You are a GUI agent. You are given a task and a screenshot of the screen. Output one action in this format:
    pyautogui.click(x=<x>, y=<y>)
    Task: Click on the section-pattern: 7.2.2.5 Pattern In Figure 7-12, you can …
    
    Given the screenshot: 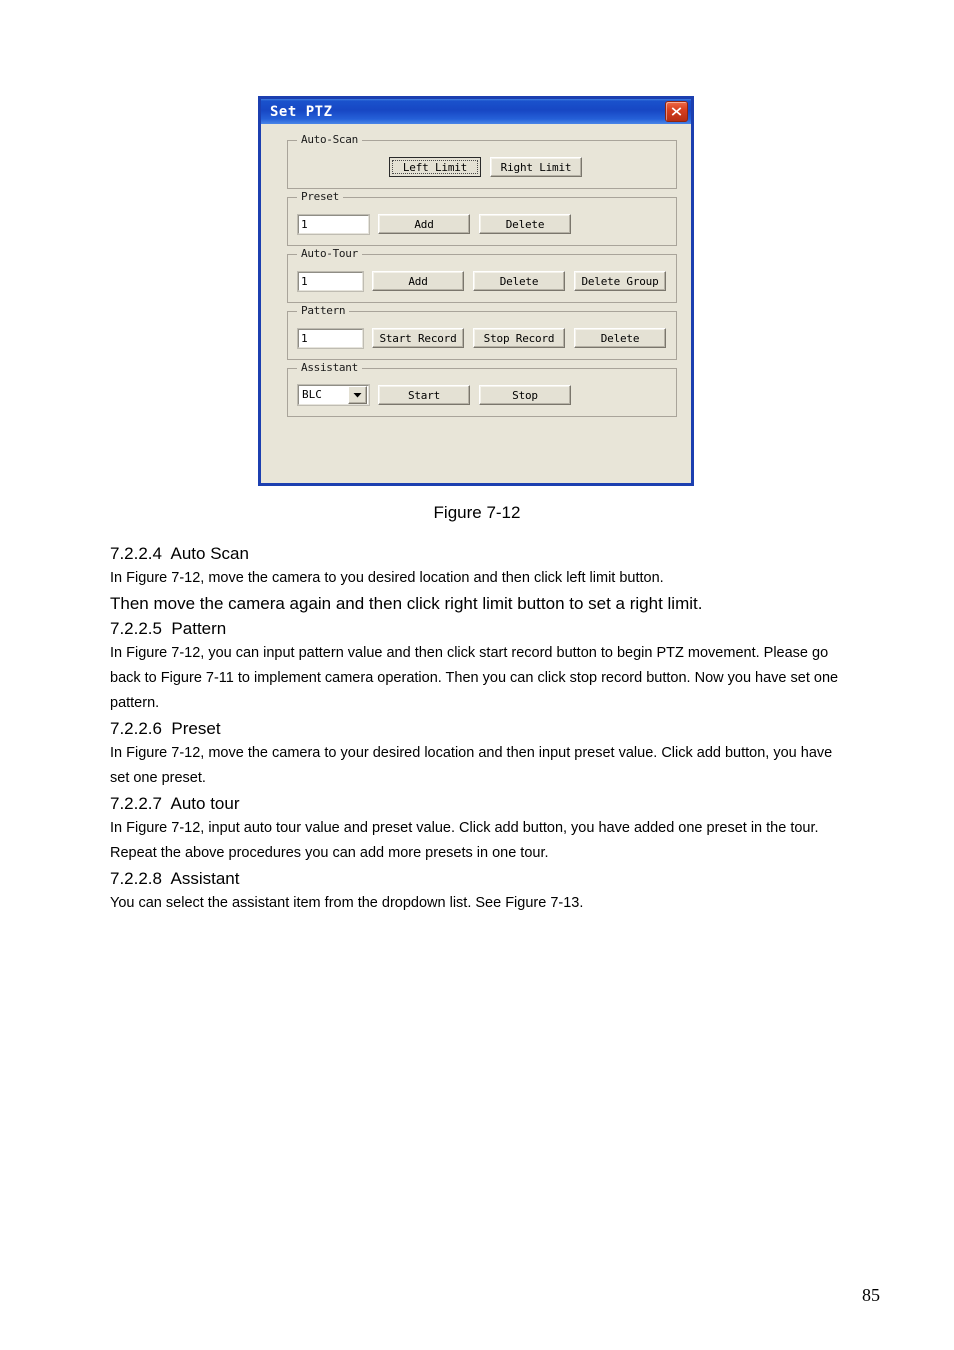 What is the action you would take?
    pyautogui.click(x=475, y=666)
    